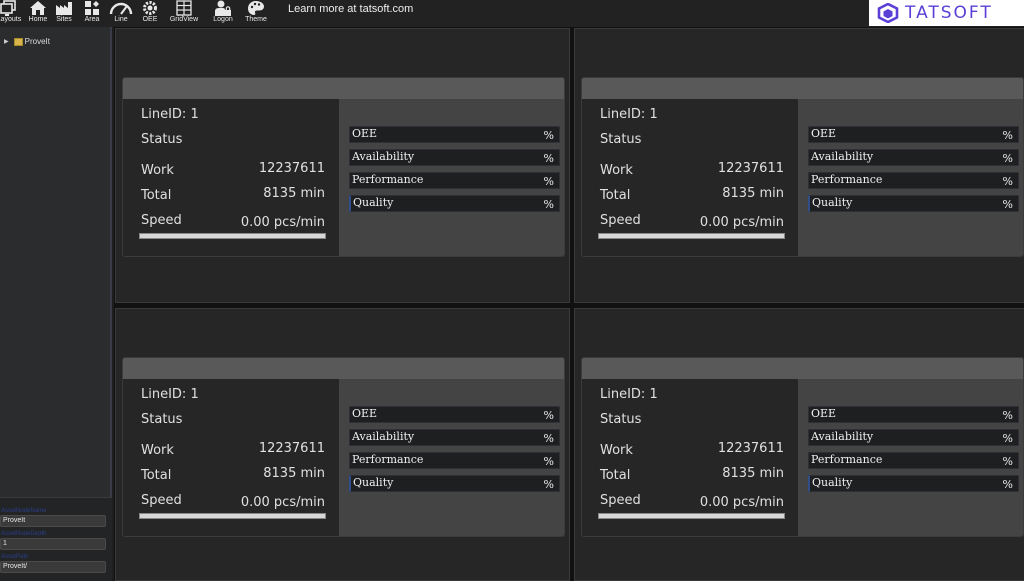 The image size is (1024, 581). I want to click on nav-label: Area, so click(92, 19).